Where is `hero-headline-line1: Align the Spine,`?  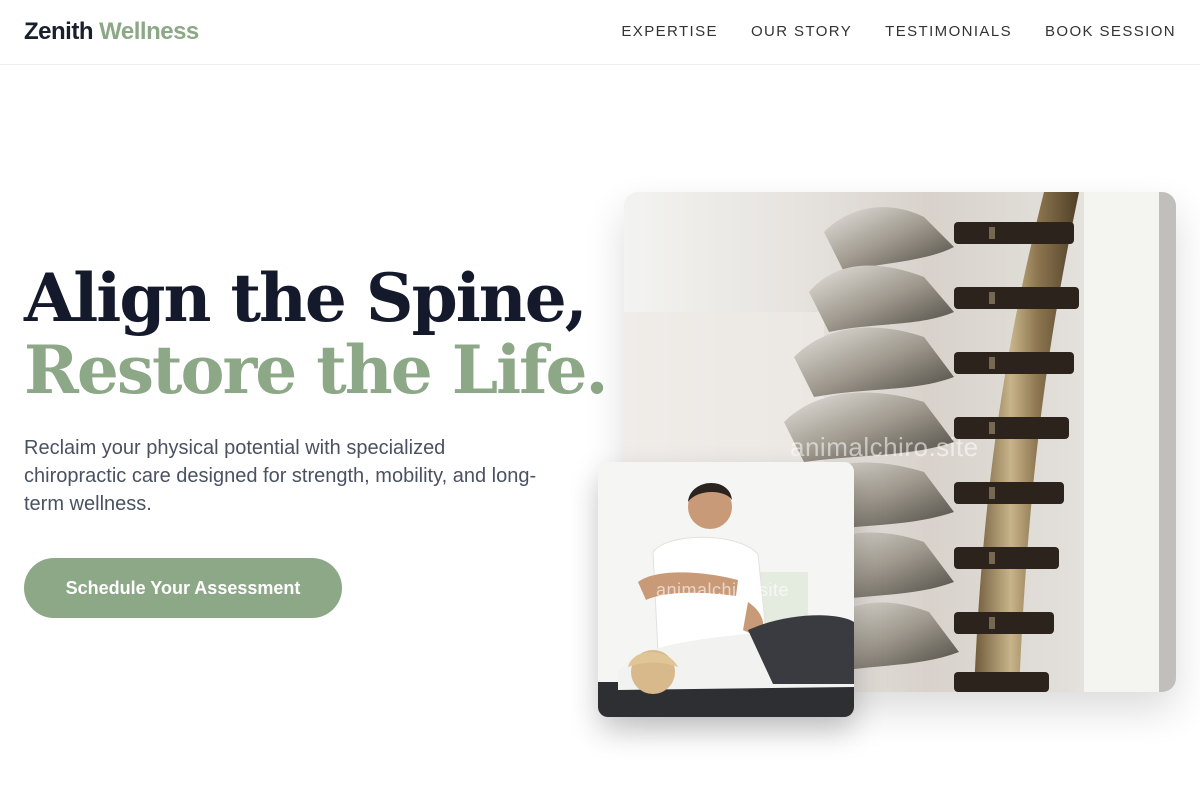 hero-headline-line1: Align the Spine, is located at coordinates (306, 298).